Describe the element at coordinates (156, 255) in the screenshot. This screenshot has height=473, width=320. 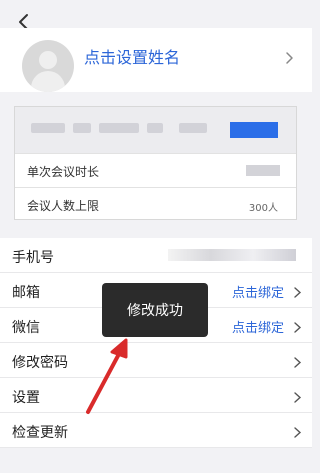
I see `list-item-phone: 手机号` at that location.